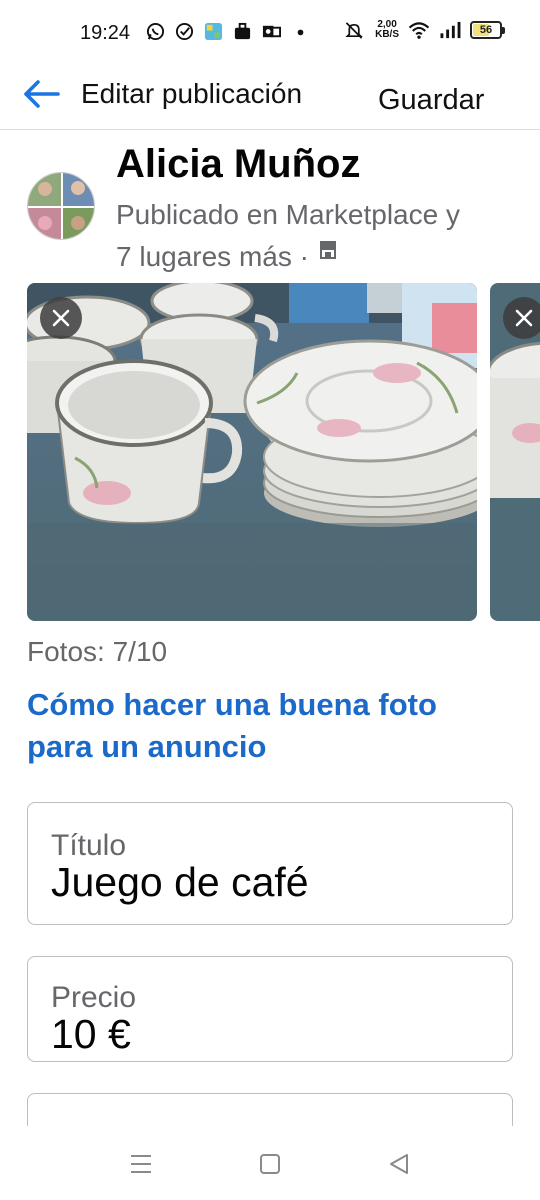 This screenshot has width=540, height=1200. I want to click on menu-icon, so click(141, 1164).